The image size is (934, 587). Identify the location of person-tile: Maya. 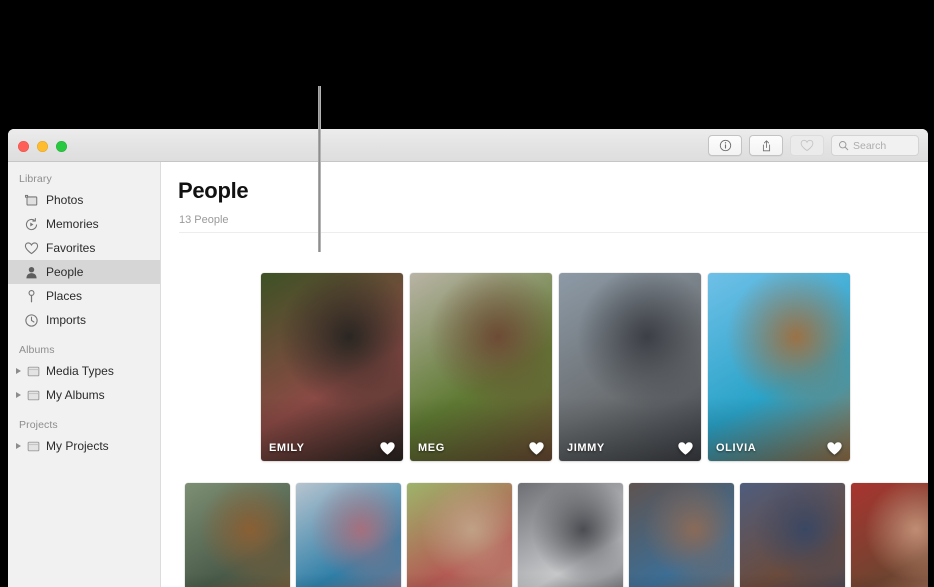
(889, 535).